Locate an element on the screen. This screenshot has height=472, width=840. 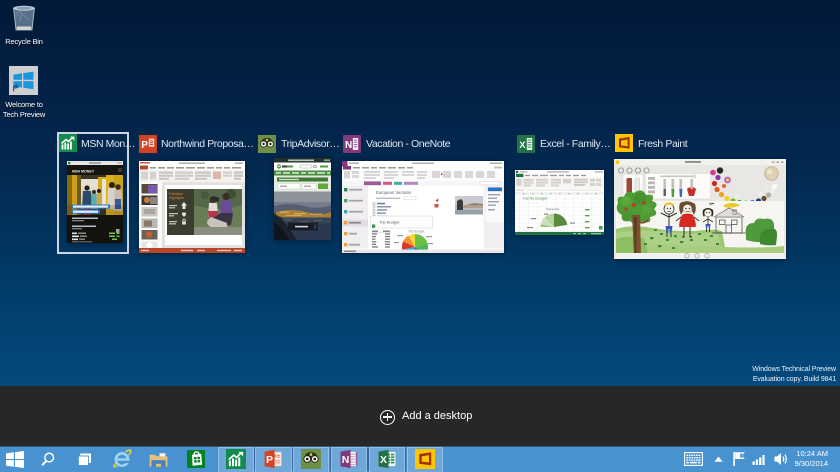
svg-text: MSN MONEY is located at coordinates (83, 172).